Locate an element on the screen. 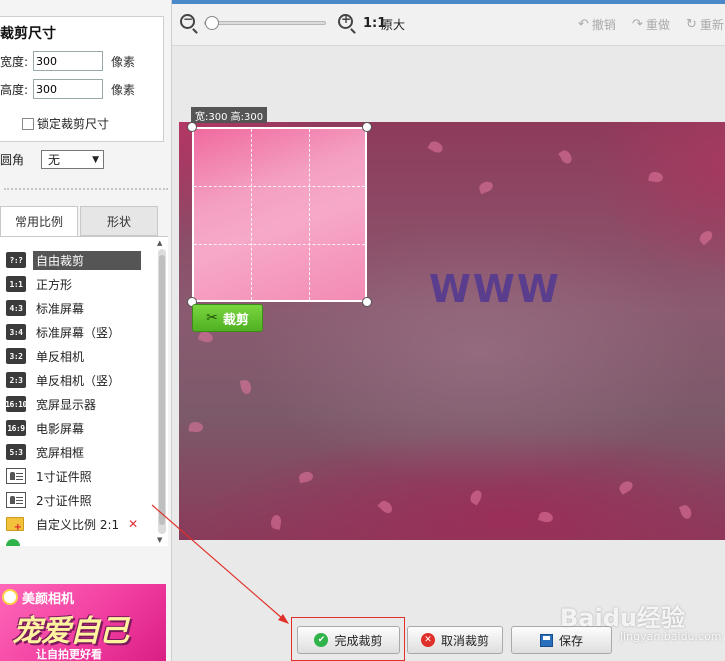 This screenshot has height=661, width=725. finish-crop-button: ✔ 完成裁剪 is located at coordinates (348, 640).